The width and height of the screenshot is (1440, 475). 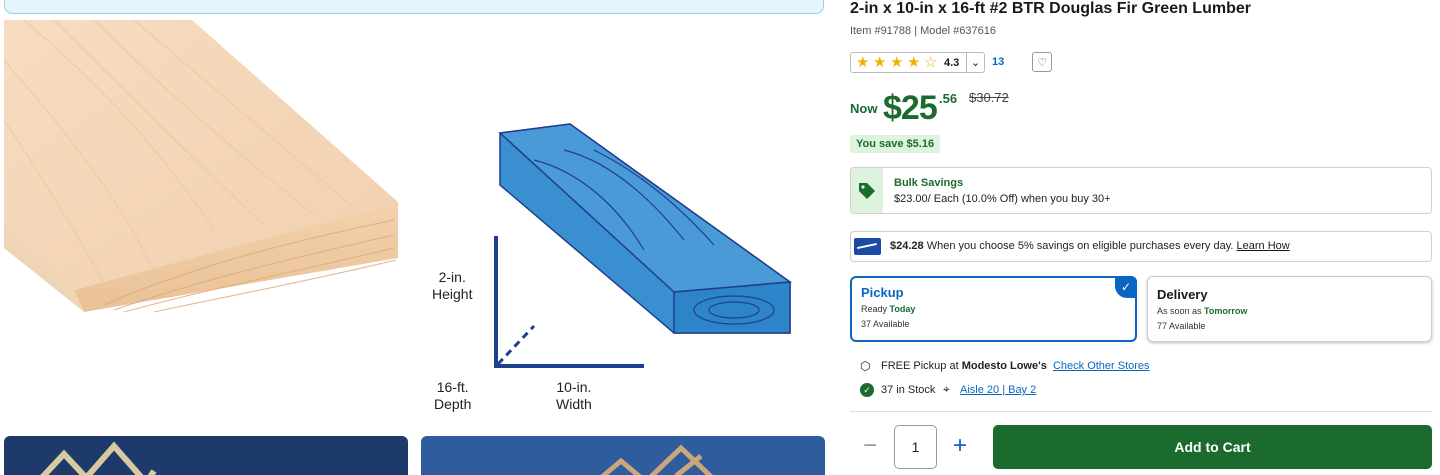 I want to click on review-count-link: 13, so click(x=998, y=62).